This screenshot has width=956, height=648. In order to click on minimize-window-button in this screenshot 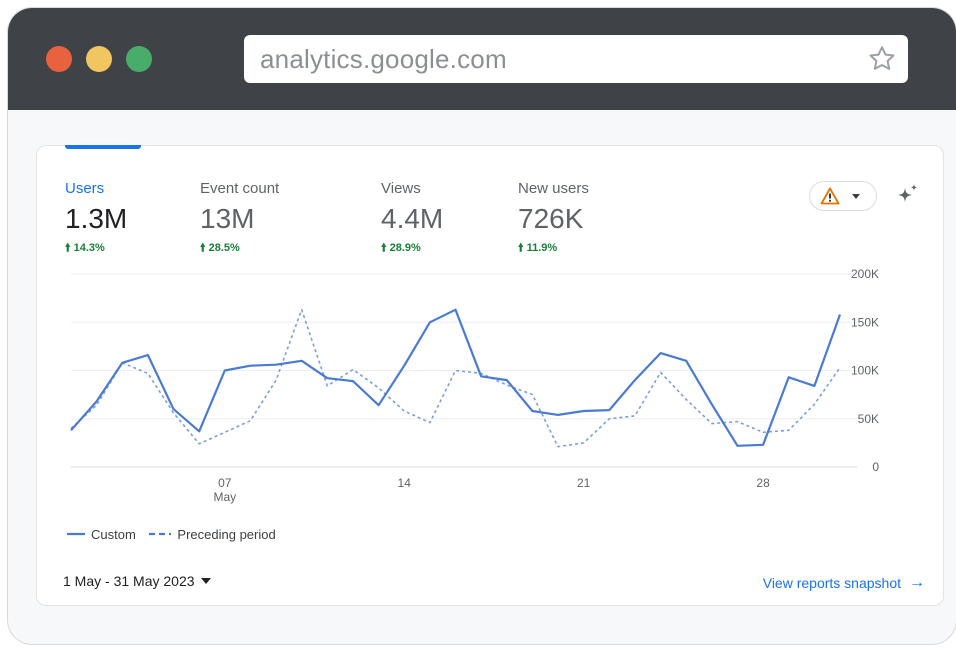, I will do `click(99, 59)`.